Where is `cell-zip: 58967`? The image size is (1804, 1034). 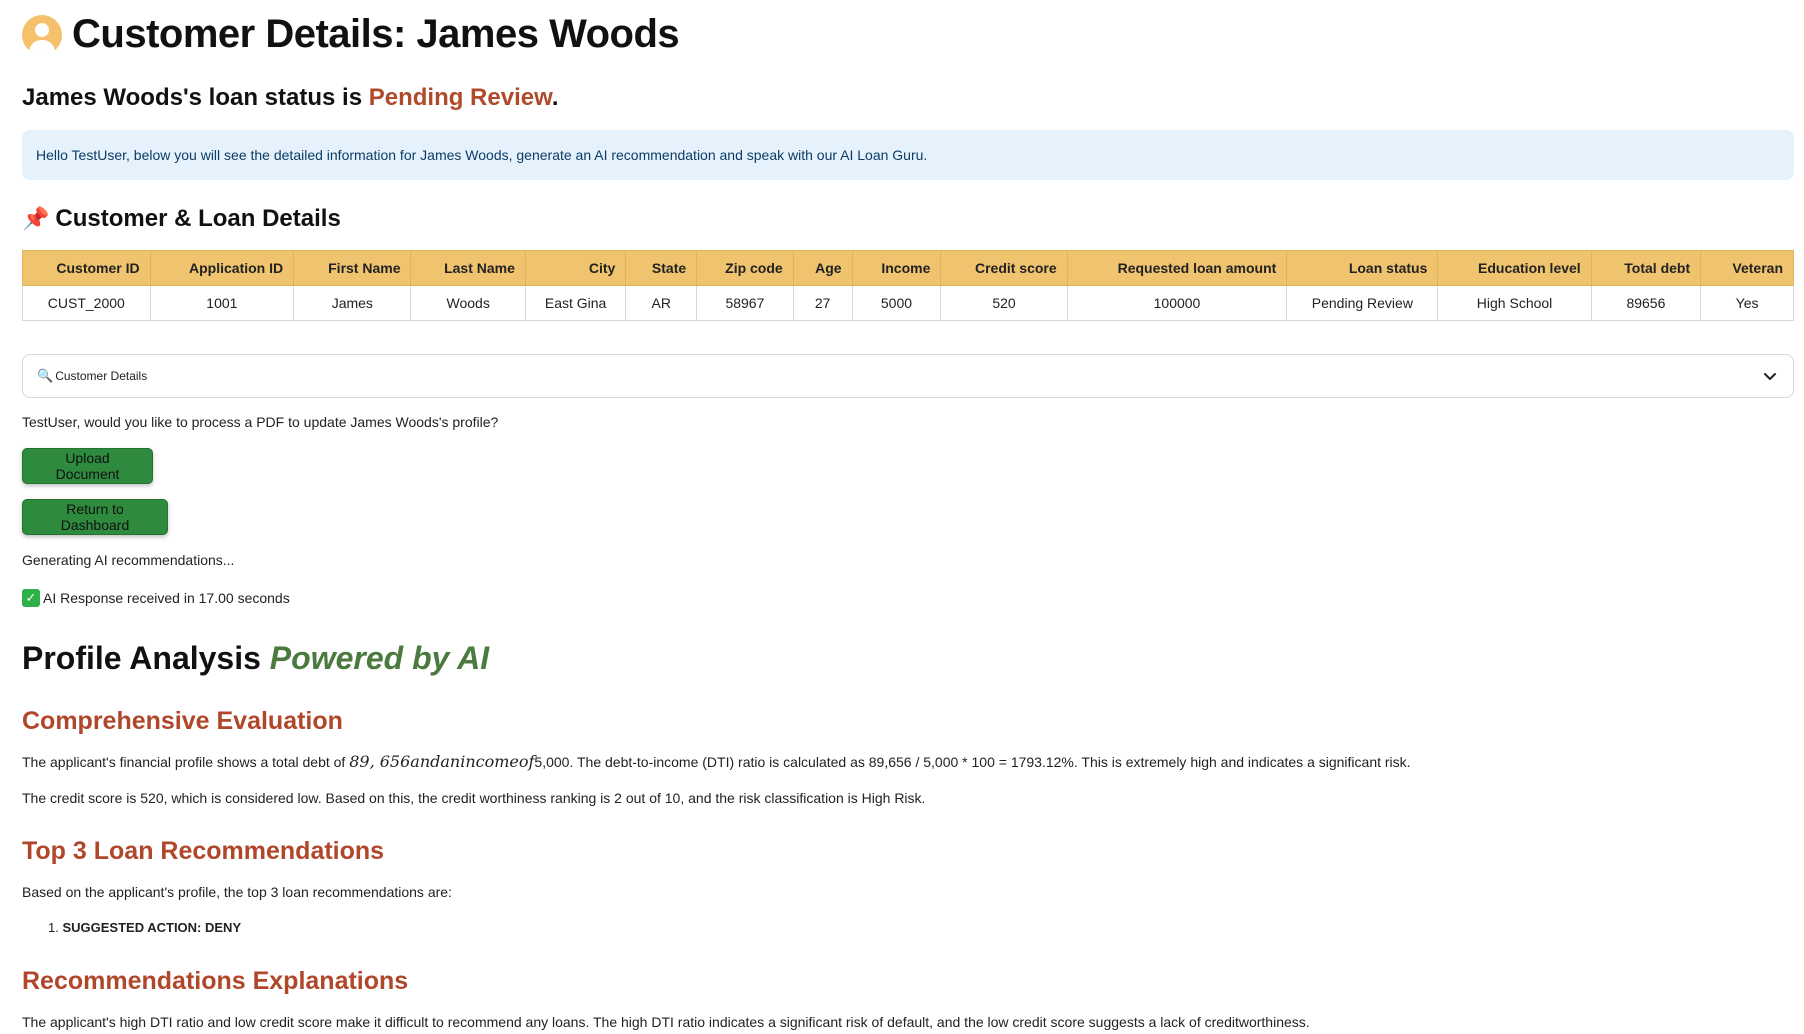 cell-zip: 58967 is located at coordinates (745, 303).